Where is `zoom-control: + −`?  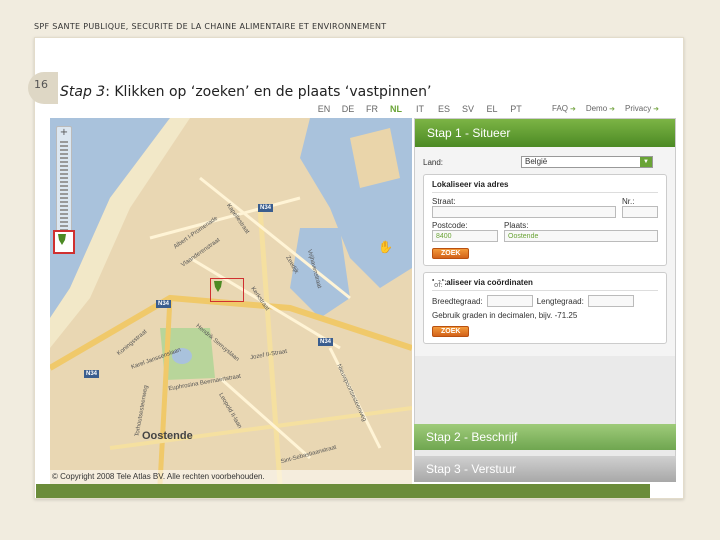 zoom-control: + − is located at coordinates (64, 187).